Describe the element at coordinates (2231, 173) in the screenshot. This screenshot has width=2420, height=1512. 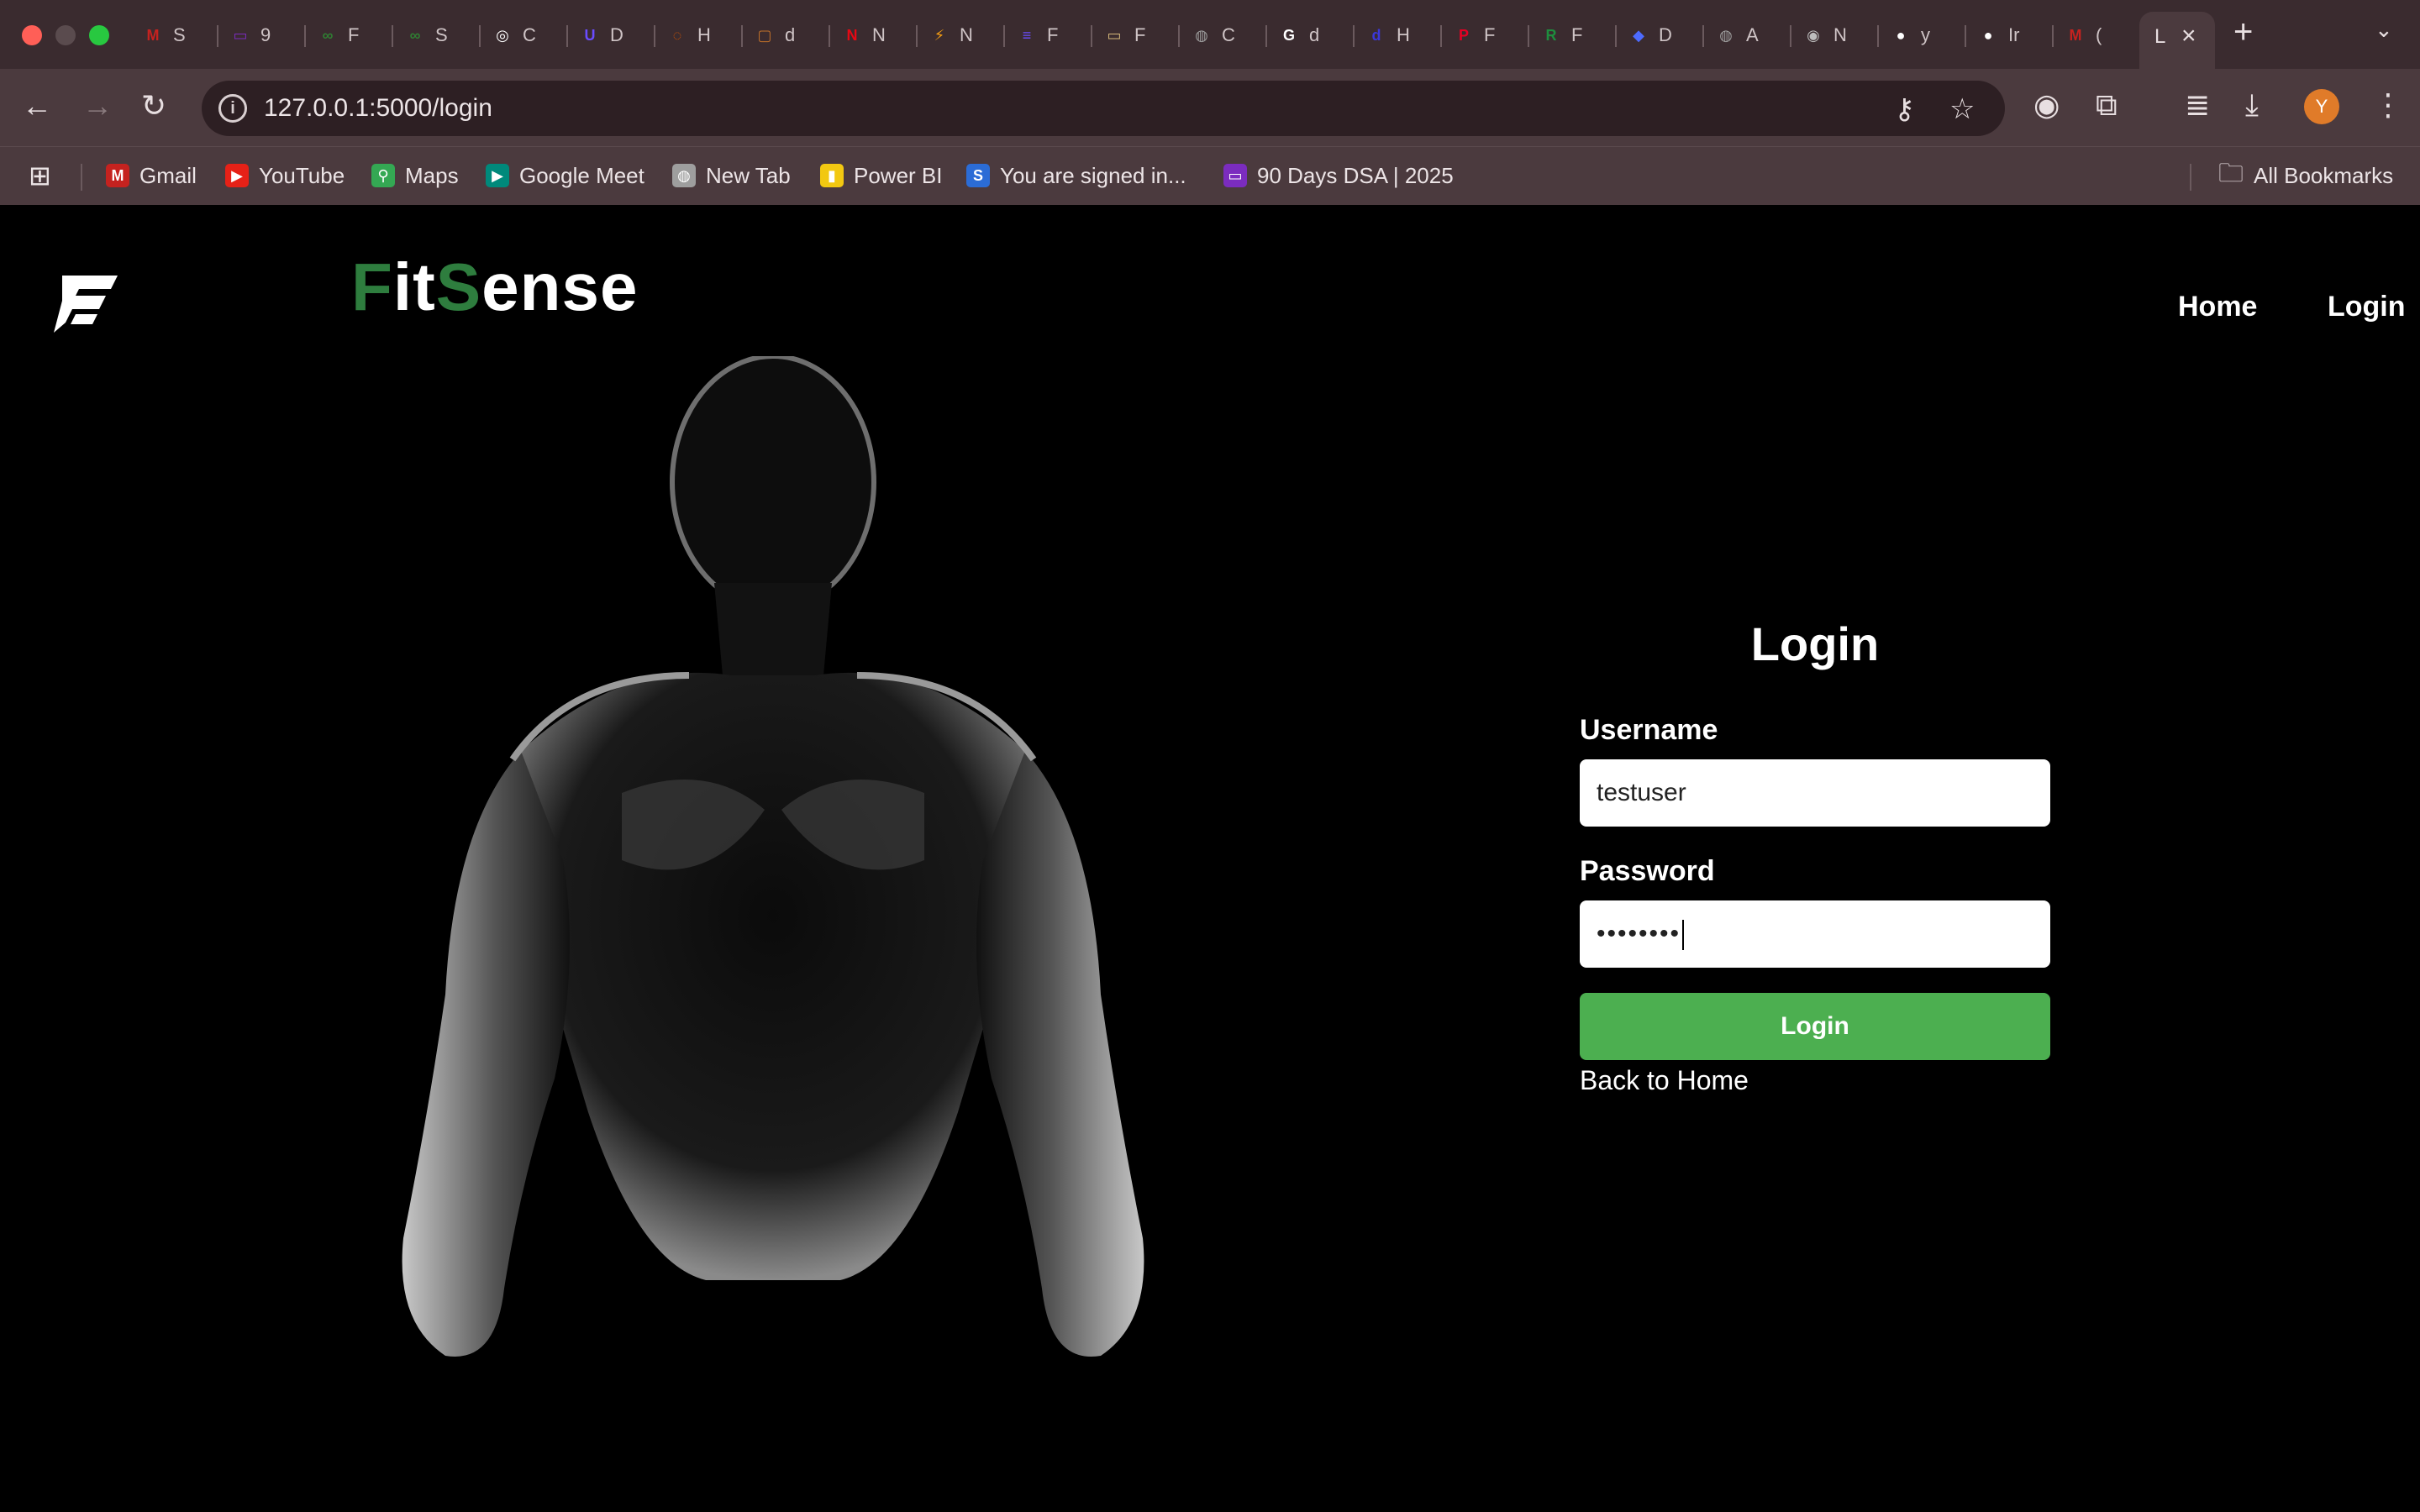
I see `folder-icon: 🗀` at that location.